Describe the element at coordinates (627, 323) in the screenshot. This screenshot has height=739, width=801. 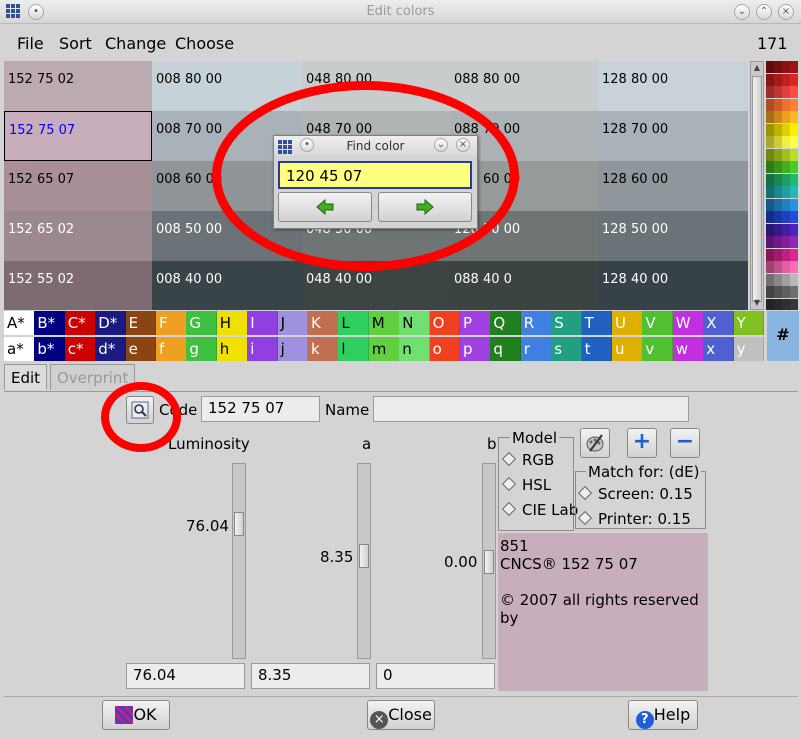
I see `letter-filter-u: U` at that location.